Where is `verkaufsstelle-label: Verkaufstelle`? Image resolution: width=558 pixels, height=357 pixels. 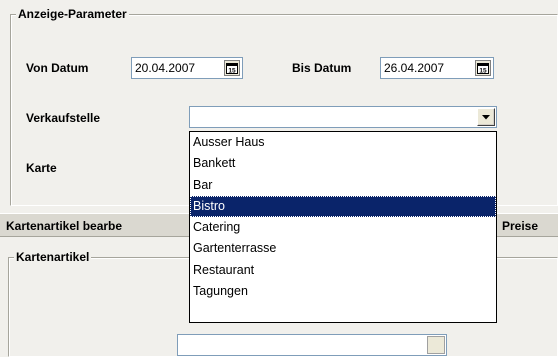 verkaufsstelle-label: Verkaufstelle is located at coordinates (63, 118).